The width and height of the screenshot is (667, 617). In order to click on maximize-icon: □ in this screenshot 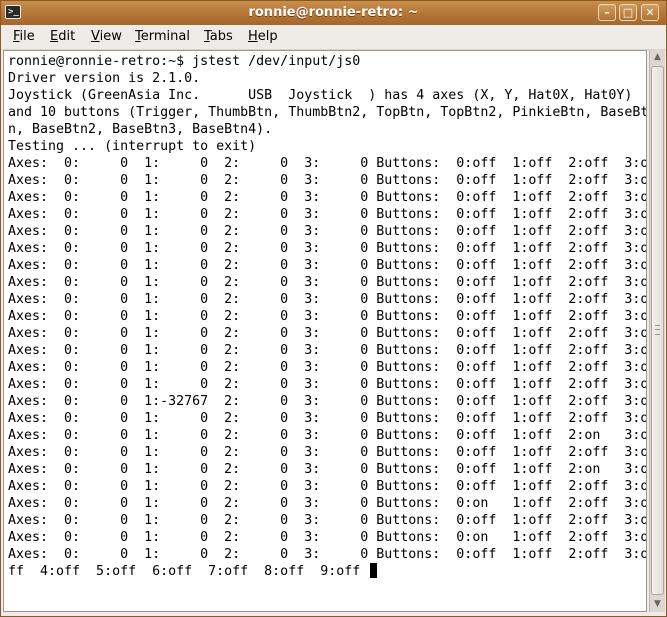, I will do `click(628, 12)`.